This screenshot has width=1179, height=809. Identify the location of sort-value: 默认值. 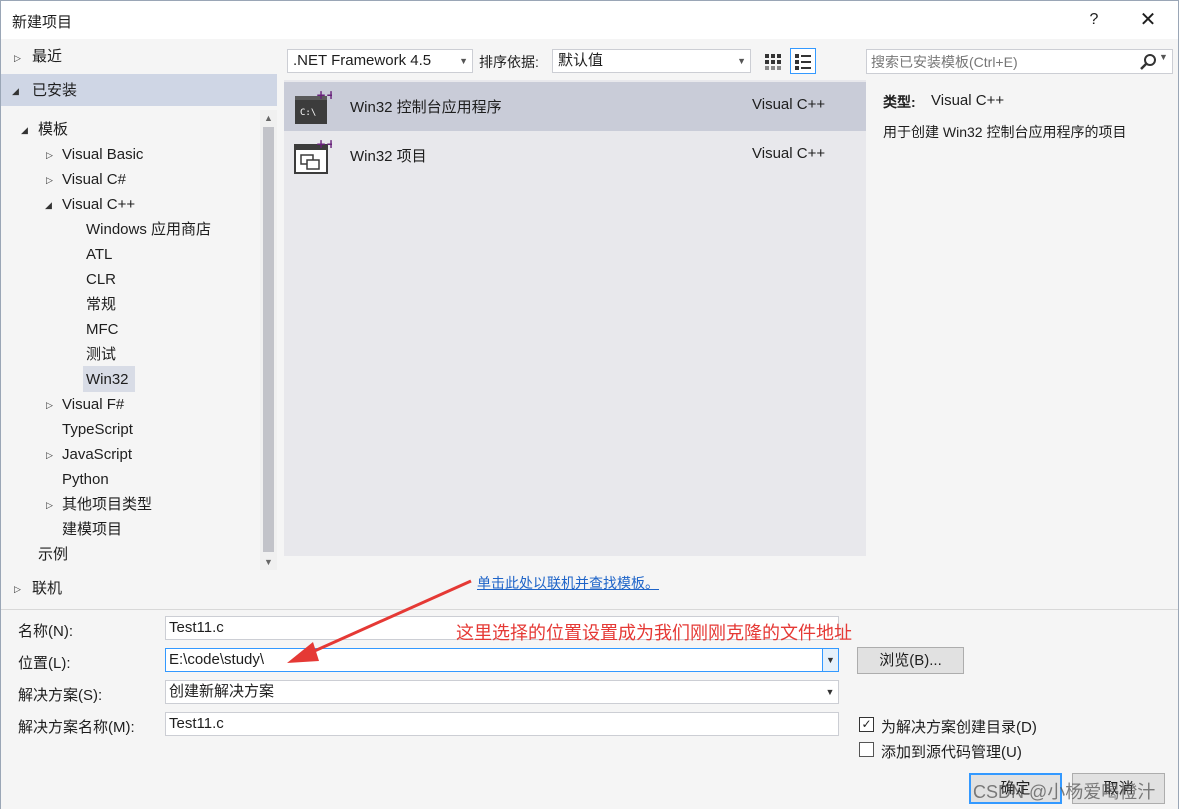
(581, 60).